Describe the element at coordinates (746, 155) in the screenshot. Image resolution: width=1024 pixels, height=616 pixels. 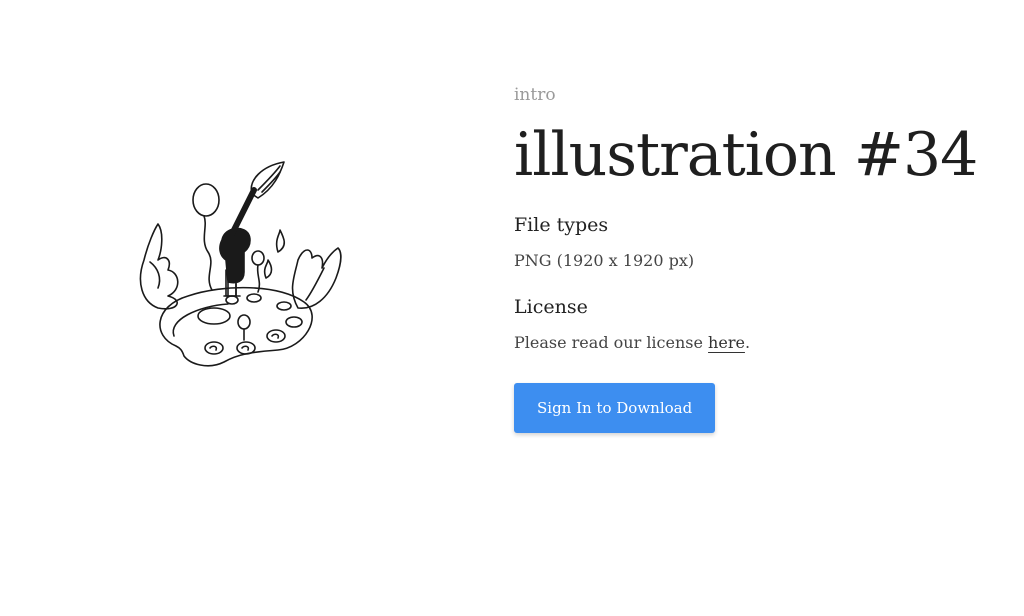
I see `page-title: illustration #34` at that location.